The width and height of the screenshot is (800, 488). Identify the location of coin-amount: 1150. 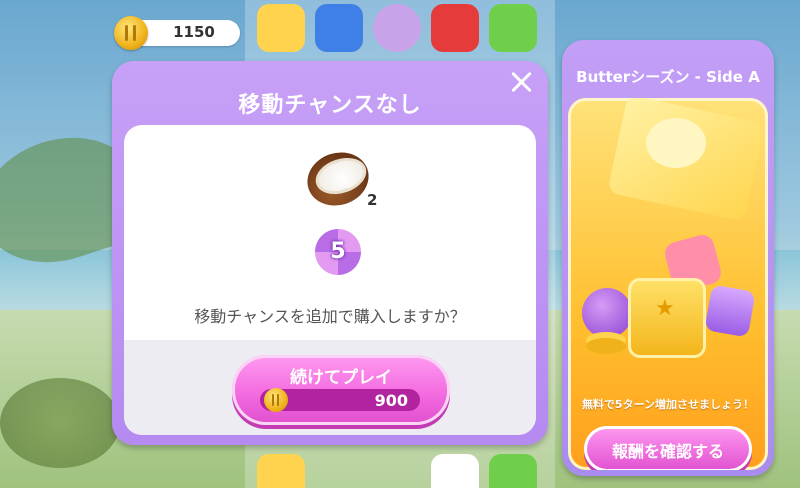
(194, 32).